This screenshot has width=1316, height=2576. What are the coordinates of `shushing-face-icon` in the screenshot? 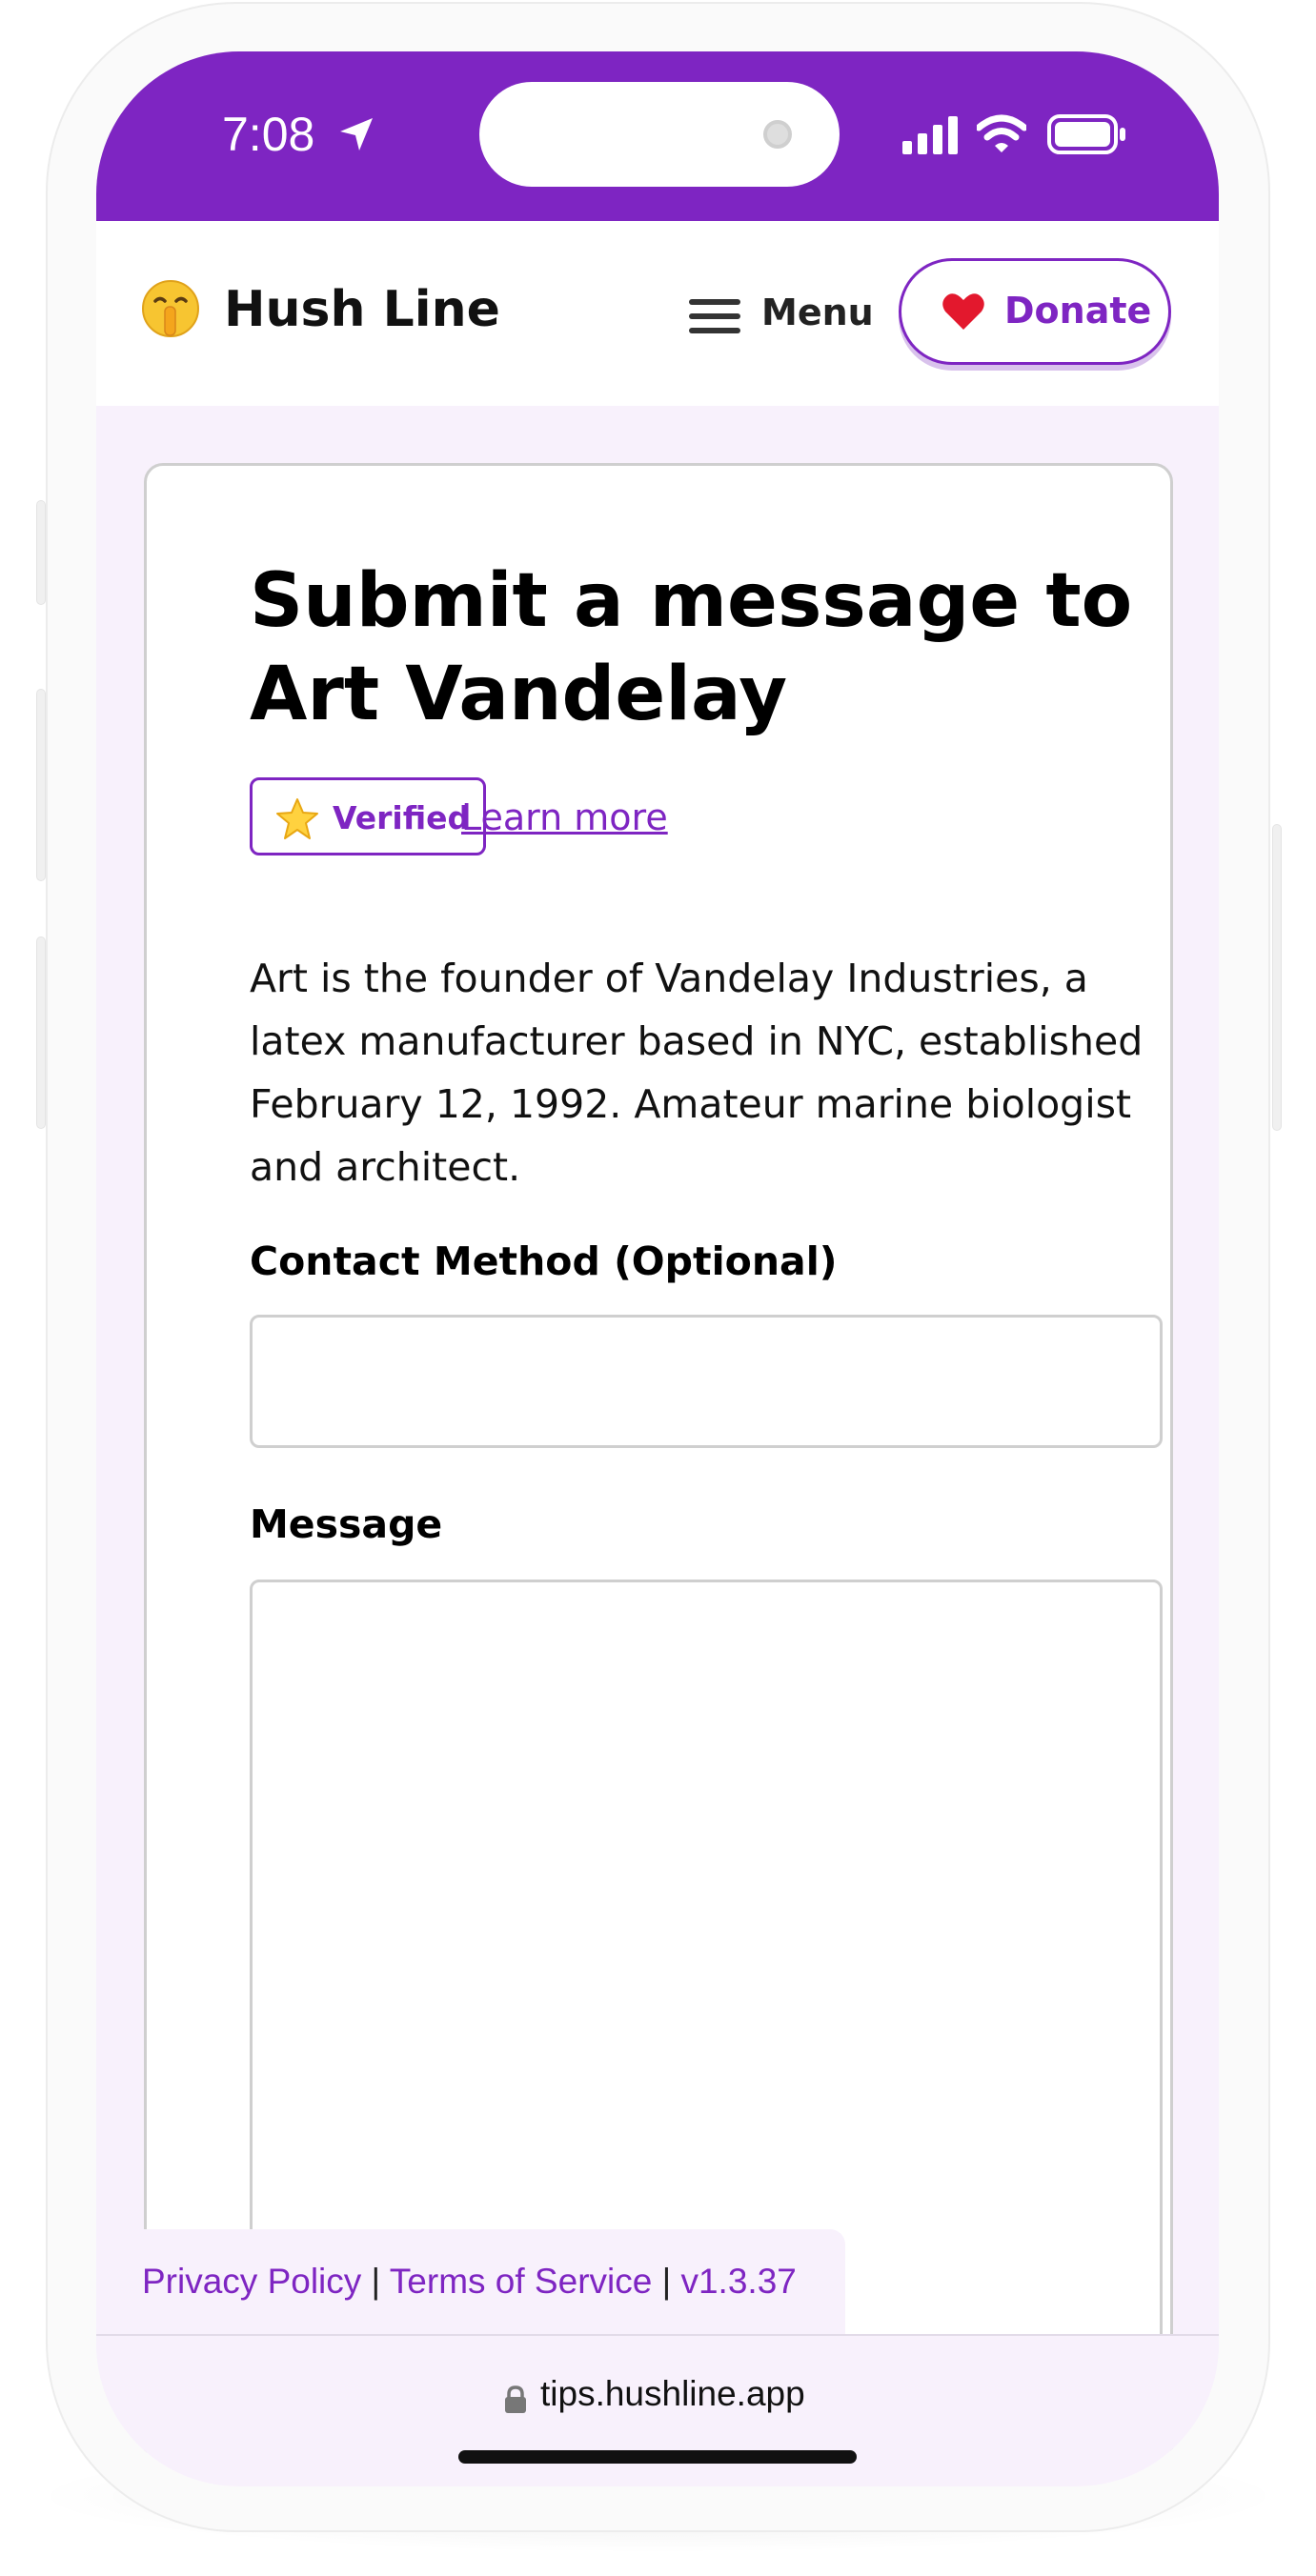 It's located at (170, 309).